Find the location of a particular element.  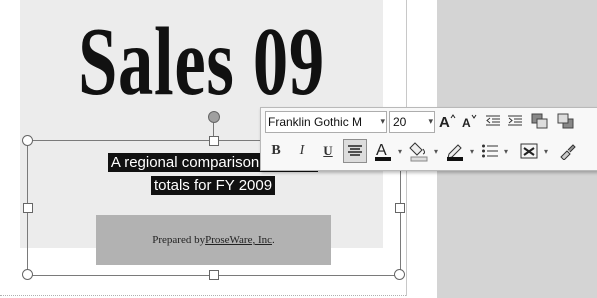

format-painter-icon is located at coordinates (568, 152).